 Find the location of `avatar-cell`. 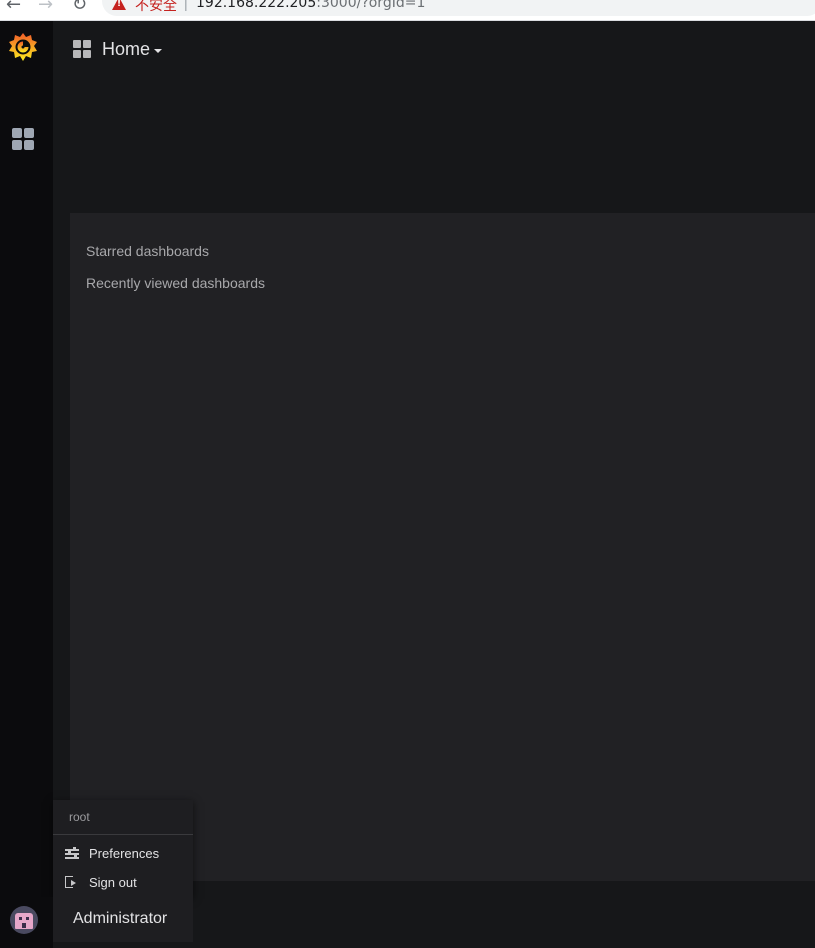

avatar-cell is located at coordinates (26, 919).